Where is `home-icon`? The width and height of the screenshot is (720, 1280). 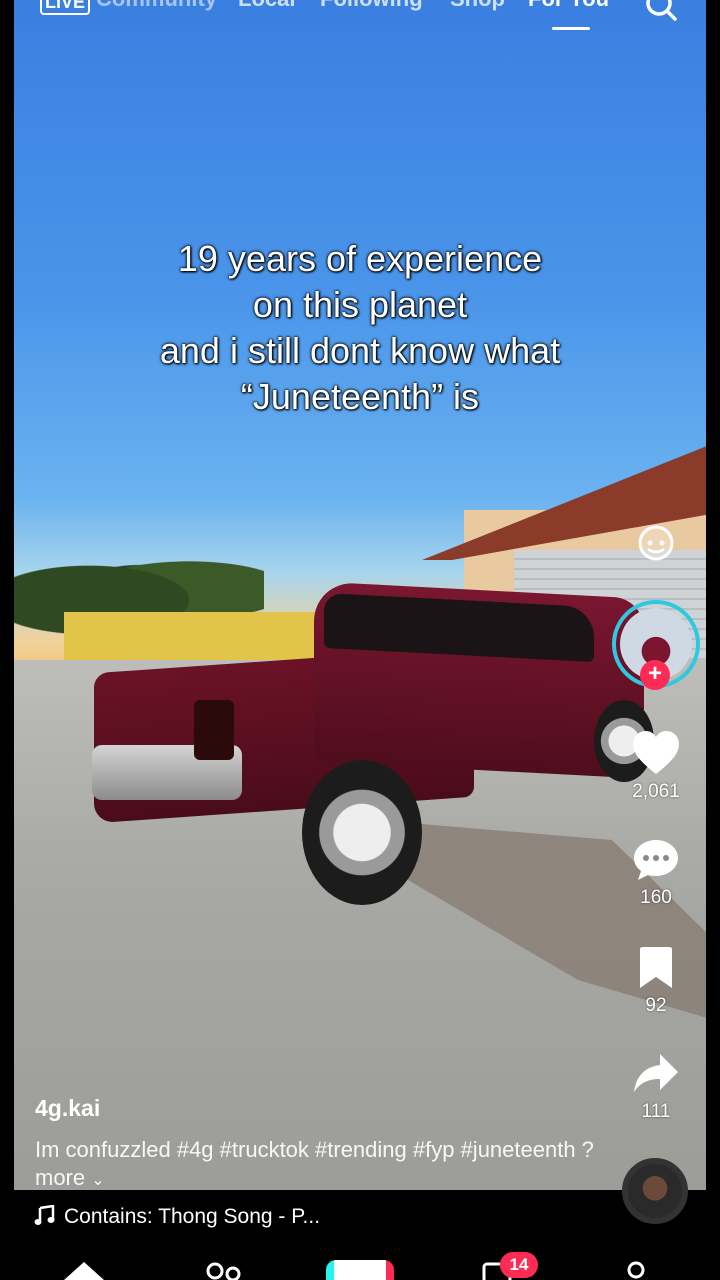
home-icon is located at coordinates (84, 1270).